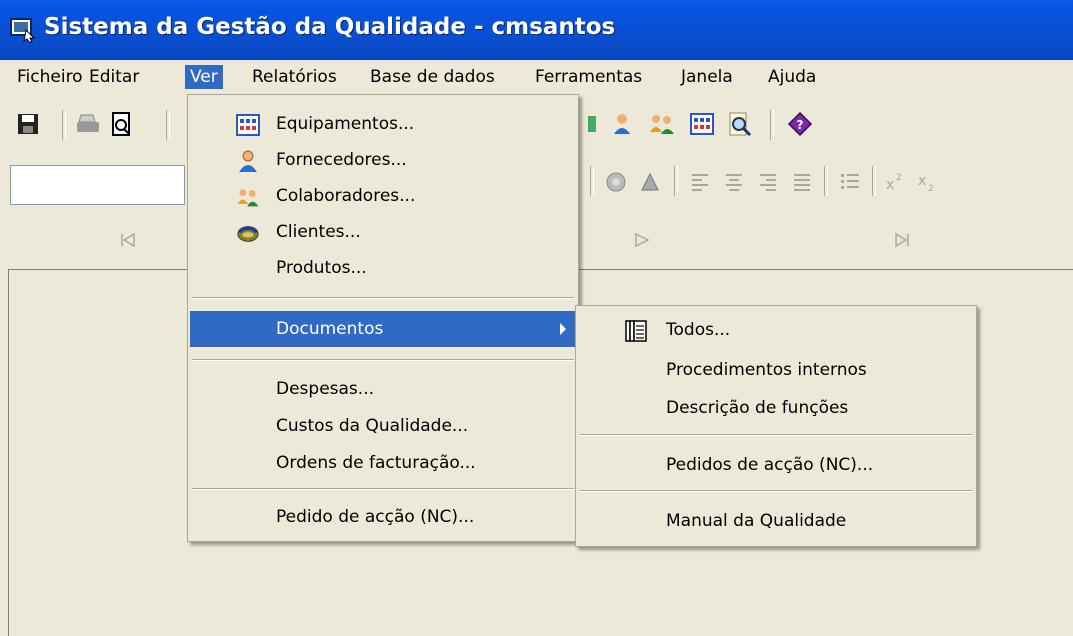 This screenshot has width=1073, height=636. I want to click on grid-toolbar-icon, so click(702, 124).